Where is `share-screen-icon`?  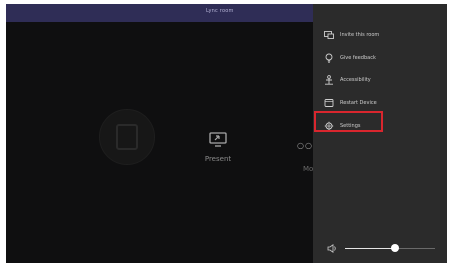
share-screen-icon is located at coordinates (329, 35).